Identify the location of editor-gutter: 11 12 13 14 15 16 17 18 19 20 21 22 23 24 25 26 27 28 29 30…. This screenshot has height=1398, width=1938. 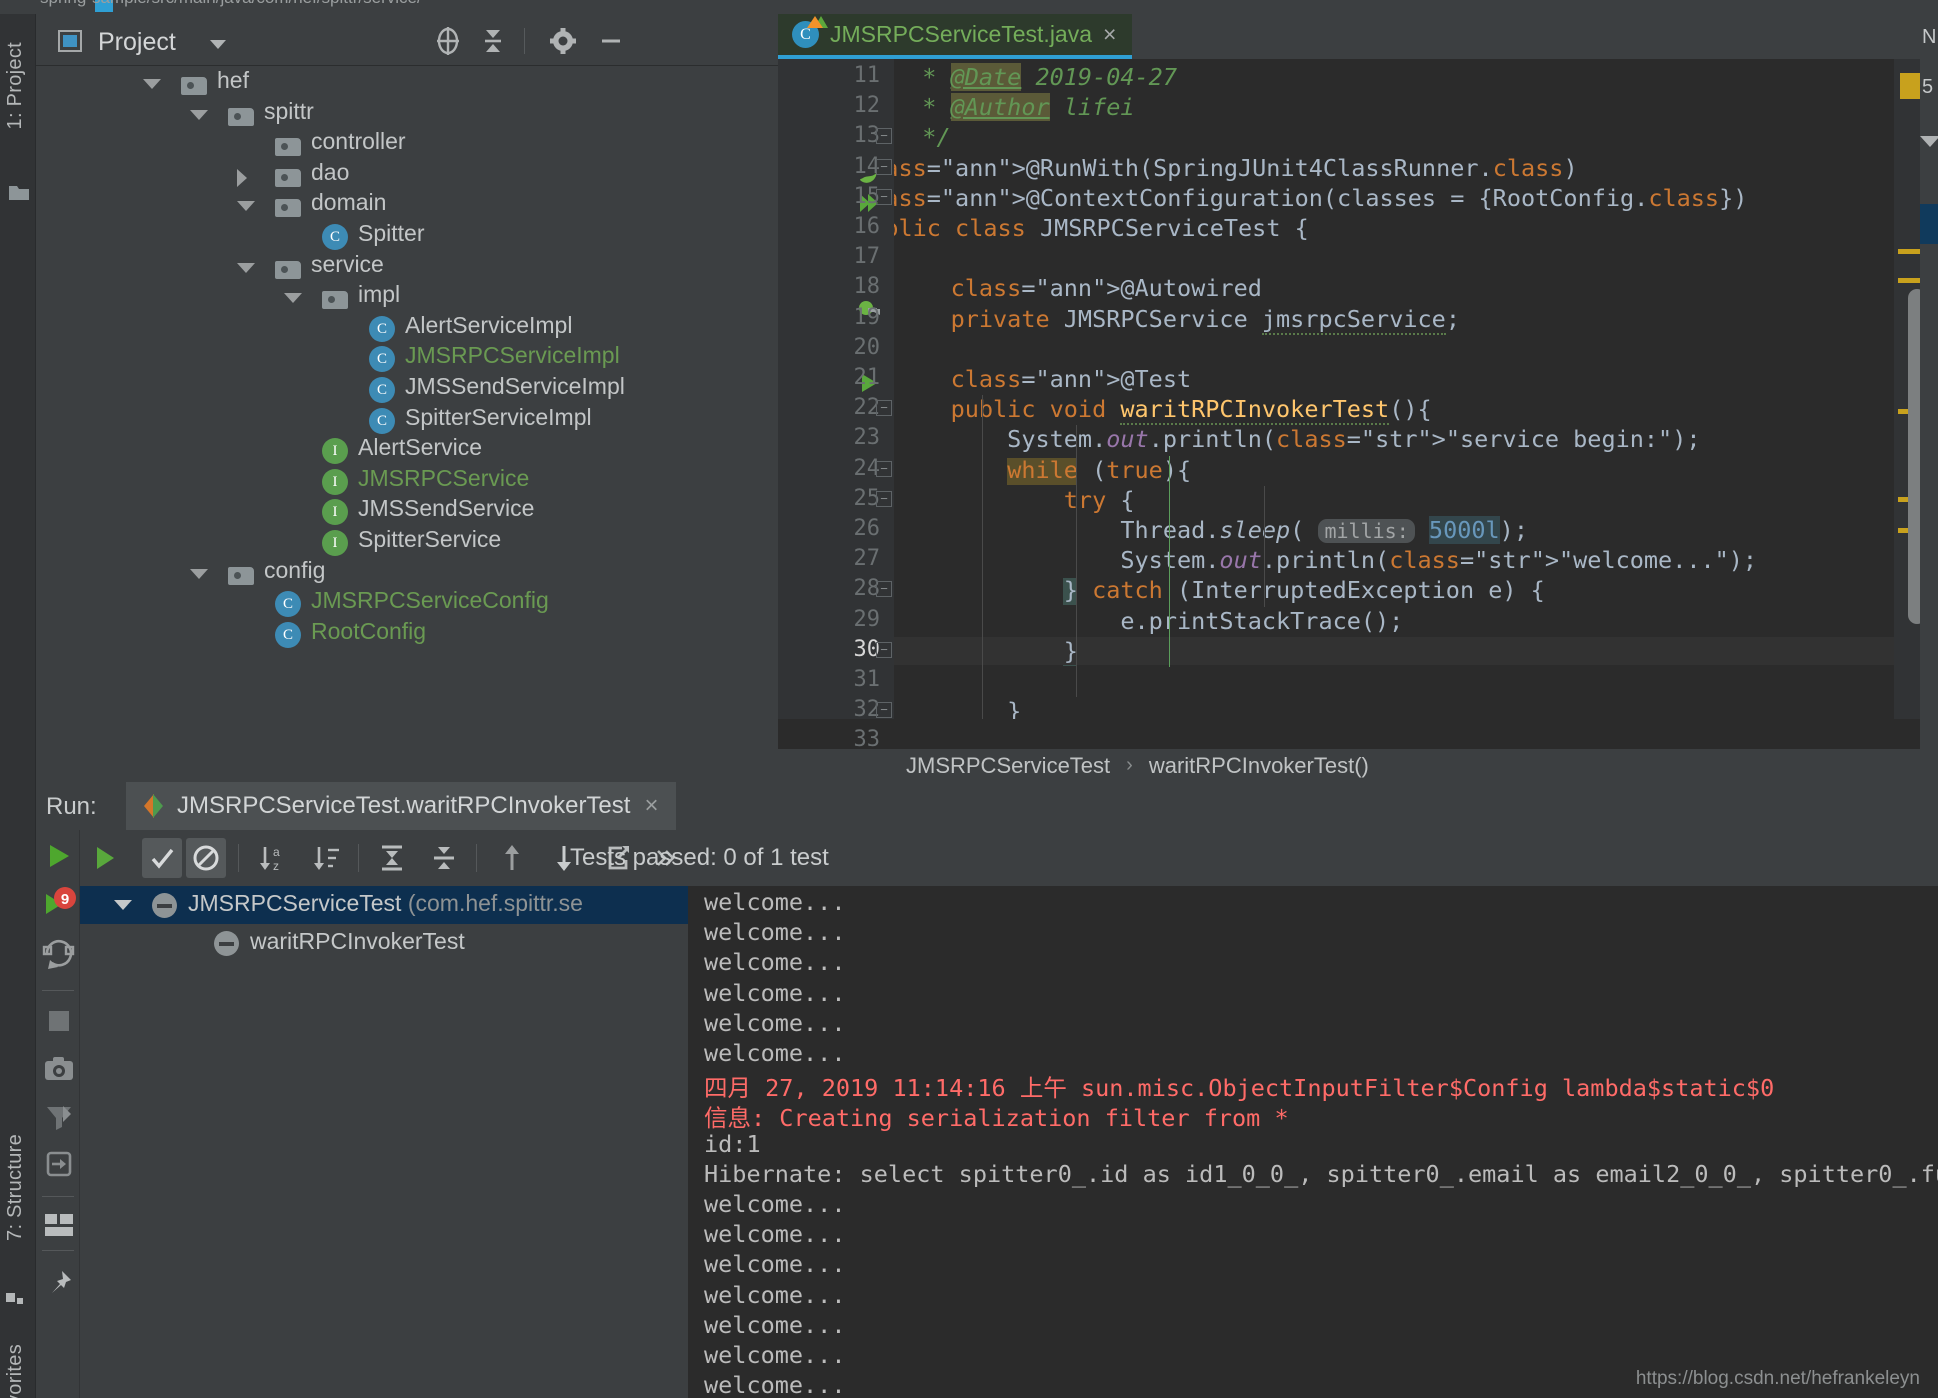
(836, 405).